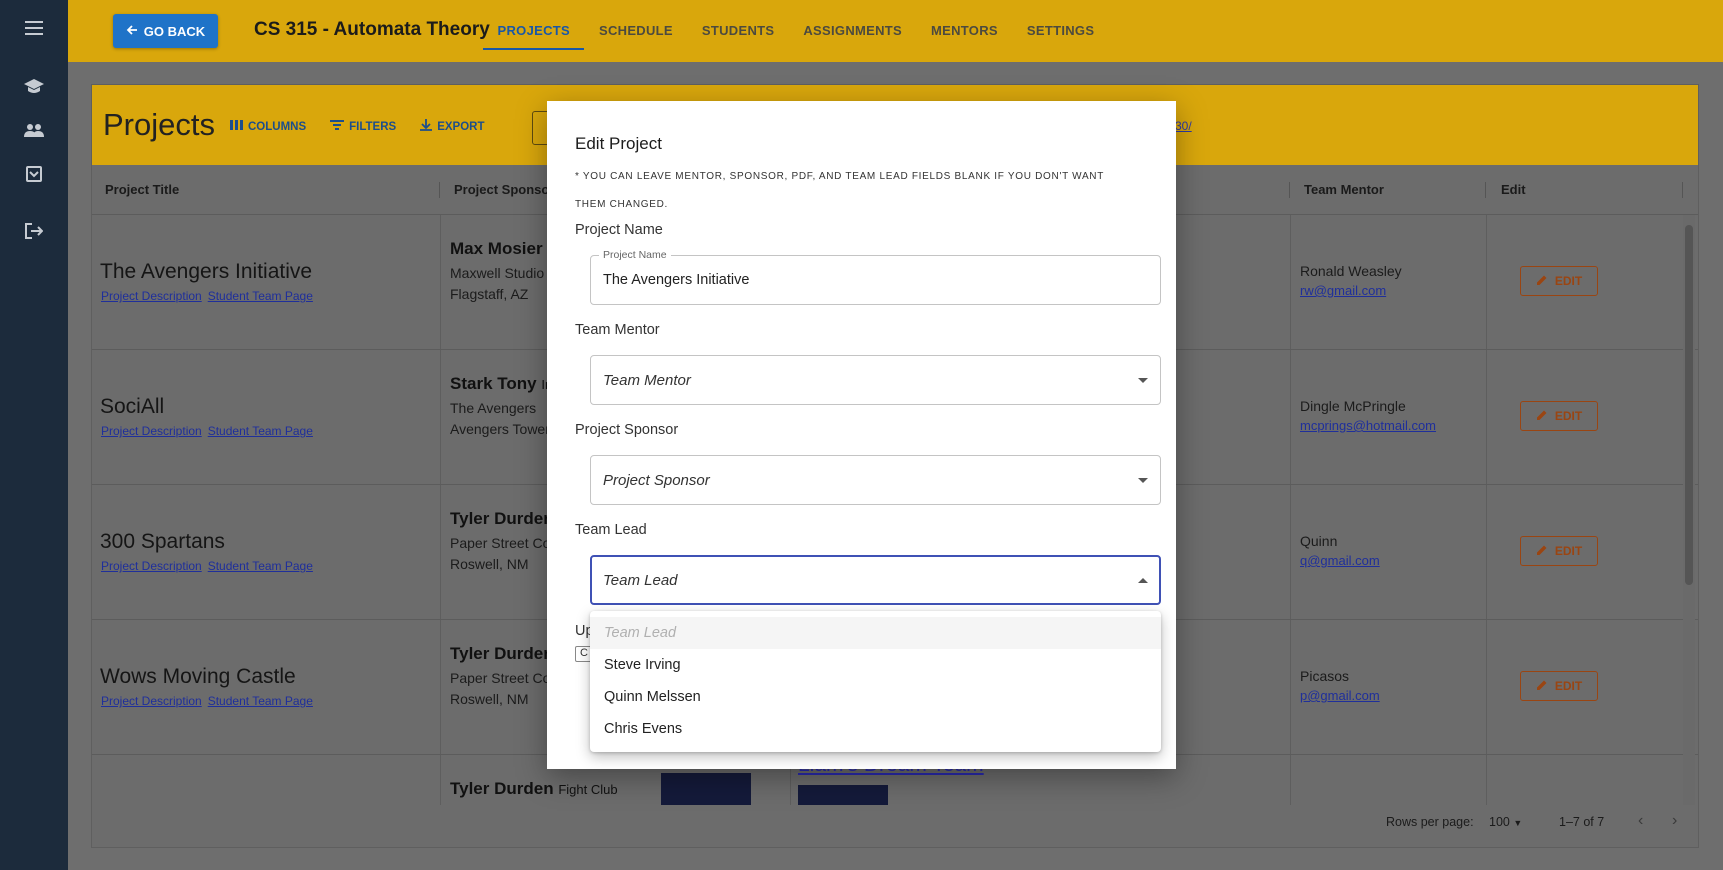  I want to click on menu-item-chris-evens: Chris Evens, so click(875, 729).